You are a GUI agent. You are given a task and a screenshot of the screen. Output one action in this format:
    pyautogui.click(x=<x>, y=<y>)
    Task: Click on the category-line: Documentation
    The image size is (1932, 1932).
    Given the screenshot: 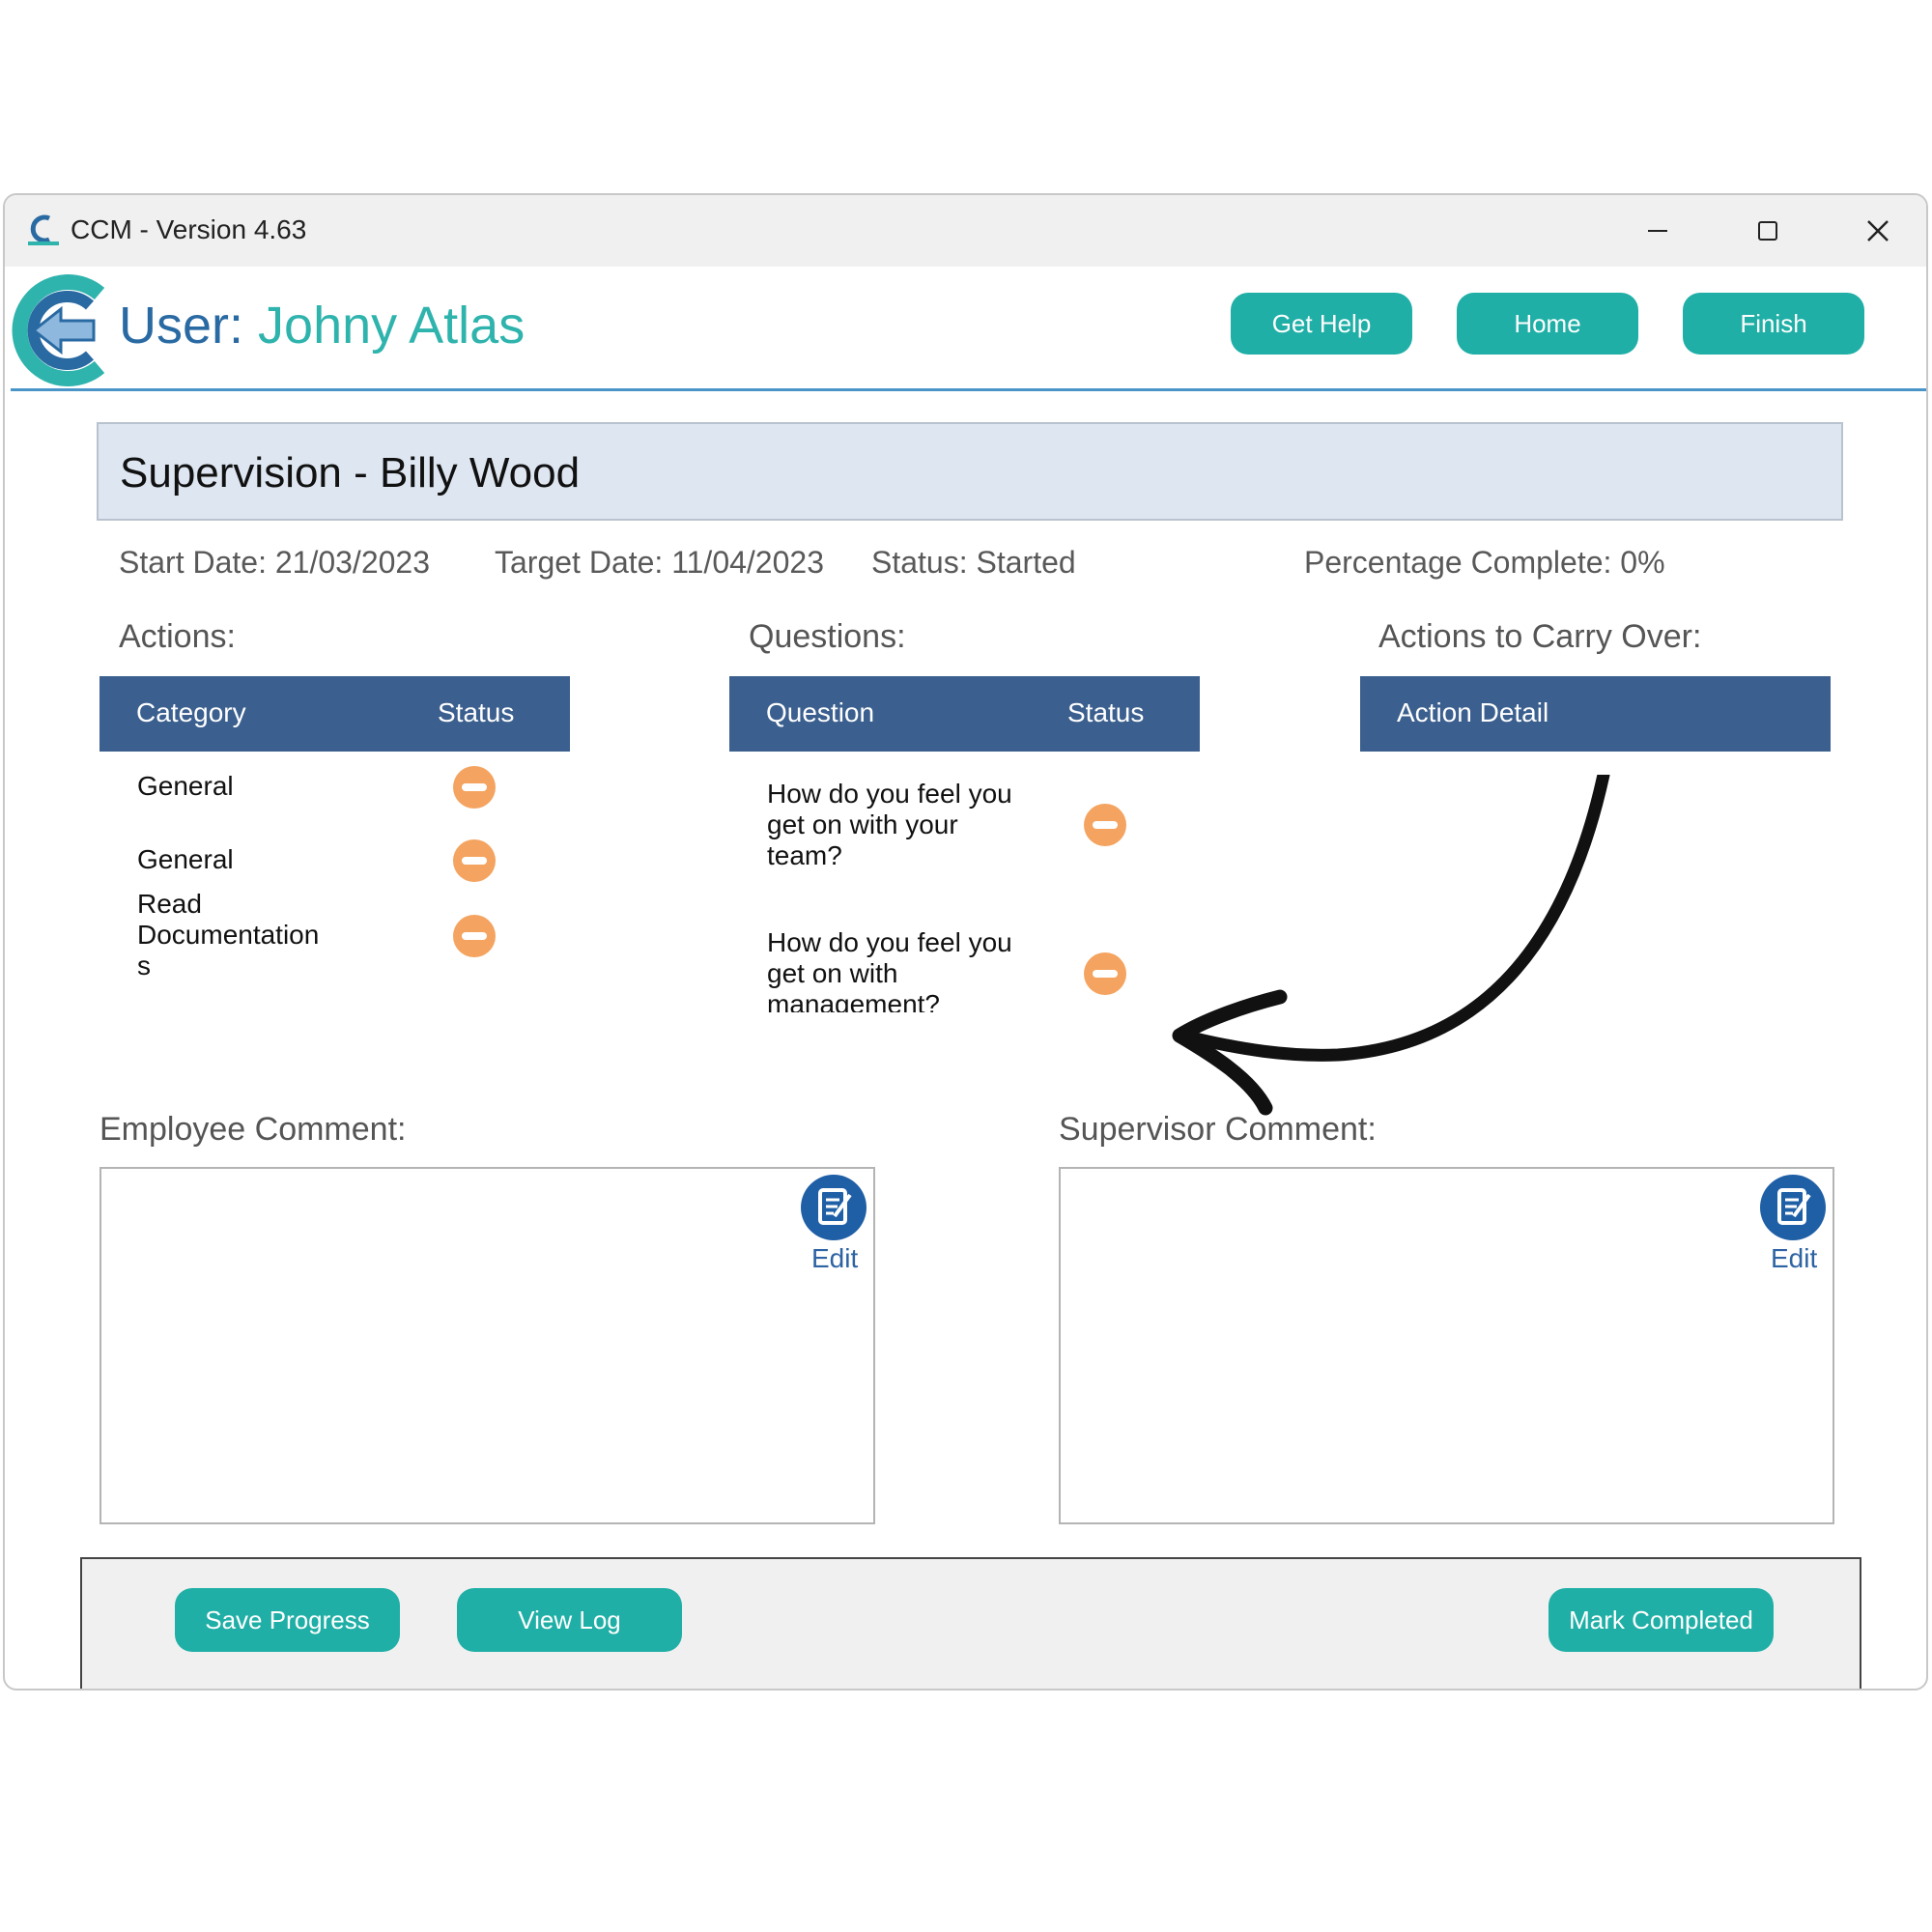 What is the action you would take?
    pyautogui.click(x=228, y=935)
    